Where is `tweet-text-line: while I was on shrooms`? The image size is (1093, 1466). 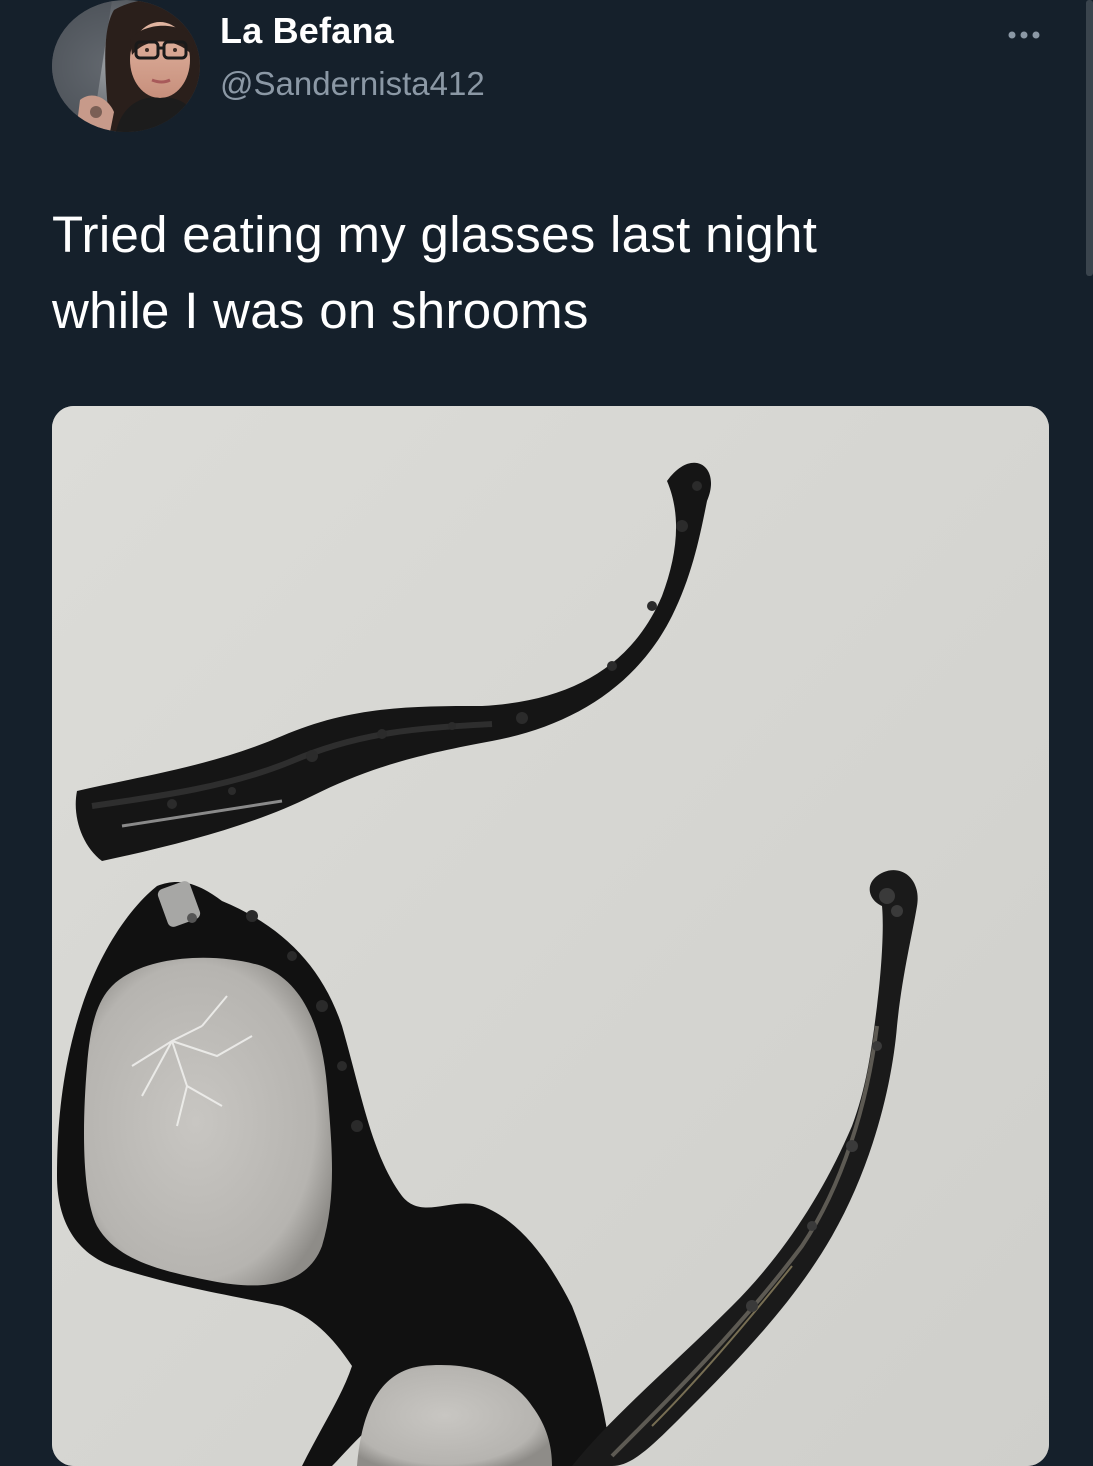 tweet-text-line: while I was on shrooms is located at coordinates (320, 310).